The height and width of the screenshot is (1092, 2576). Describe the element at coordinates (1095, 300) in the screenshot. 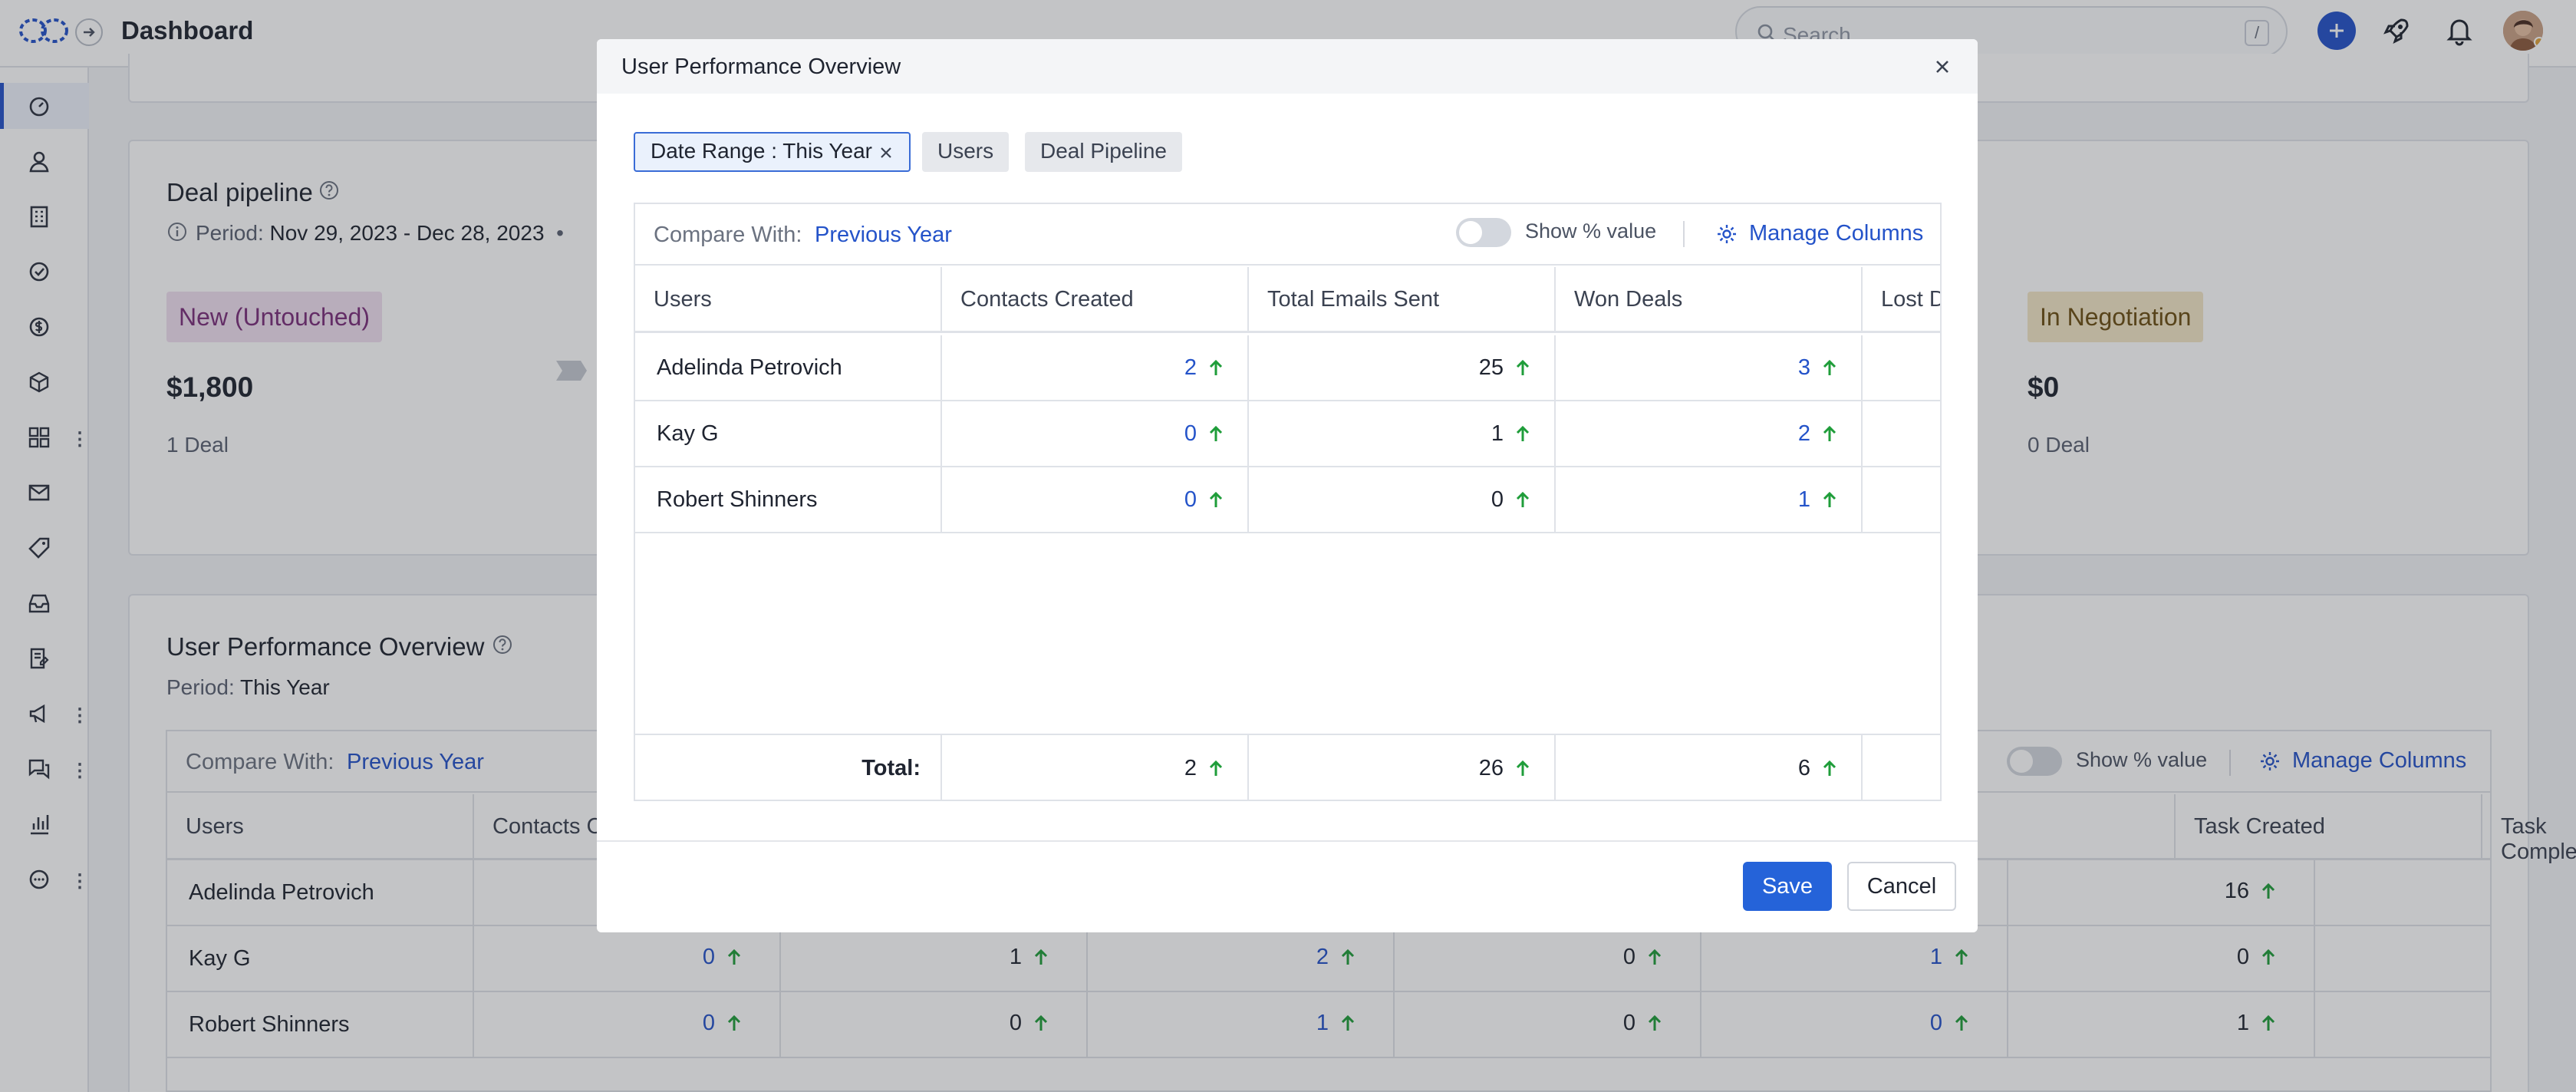

I see `col-header-contacts-created: Contacts Created` at that location.